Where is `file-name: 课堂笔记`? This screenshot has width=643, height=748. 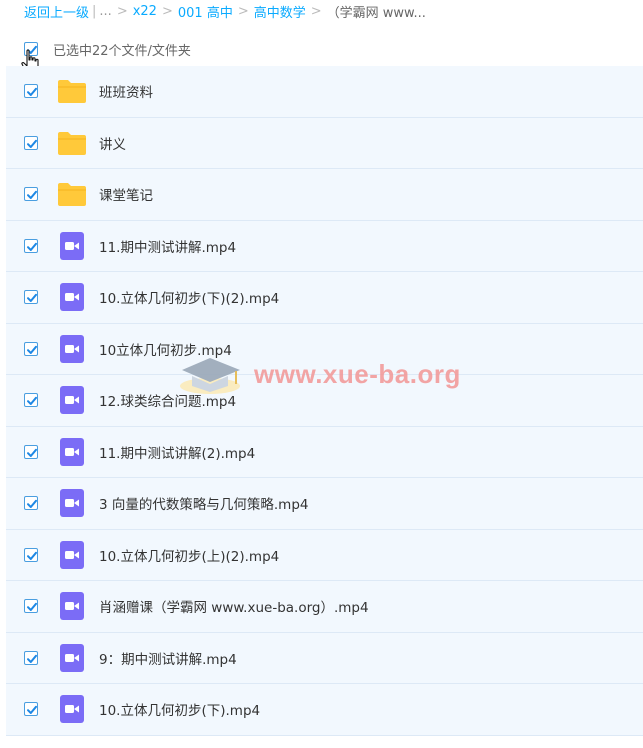 file-name: 课堂笔记 is located at coordinates (126, 194).